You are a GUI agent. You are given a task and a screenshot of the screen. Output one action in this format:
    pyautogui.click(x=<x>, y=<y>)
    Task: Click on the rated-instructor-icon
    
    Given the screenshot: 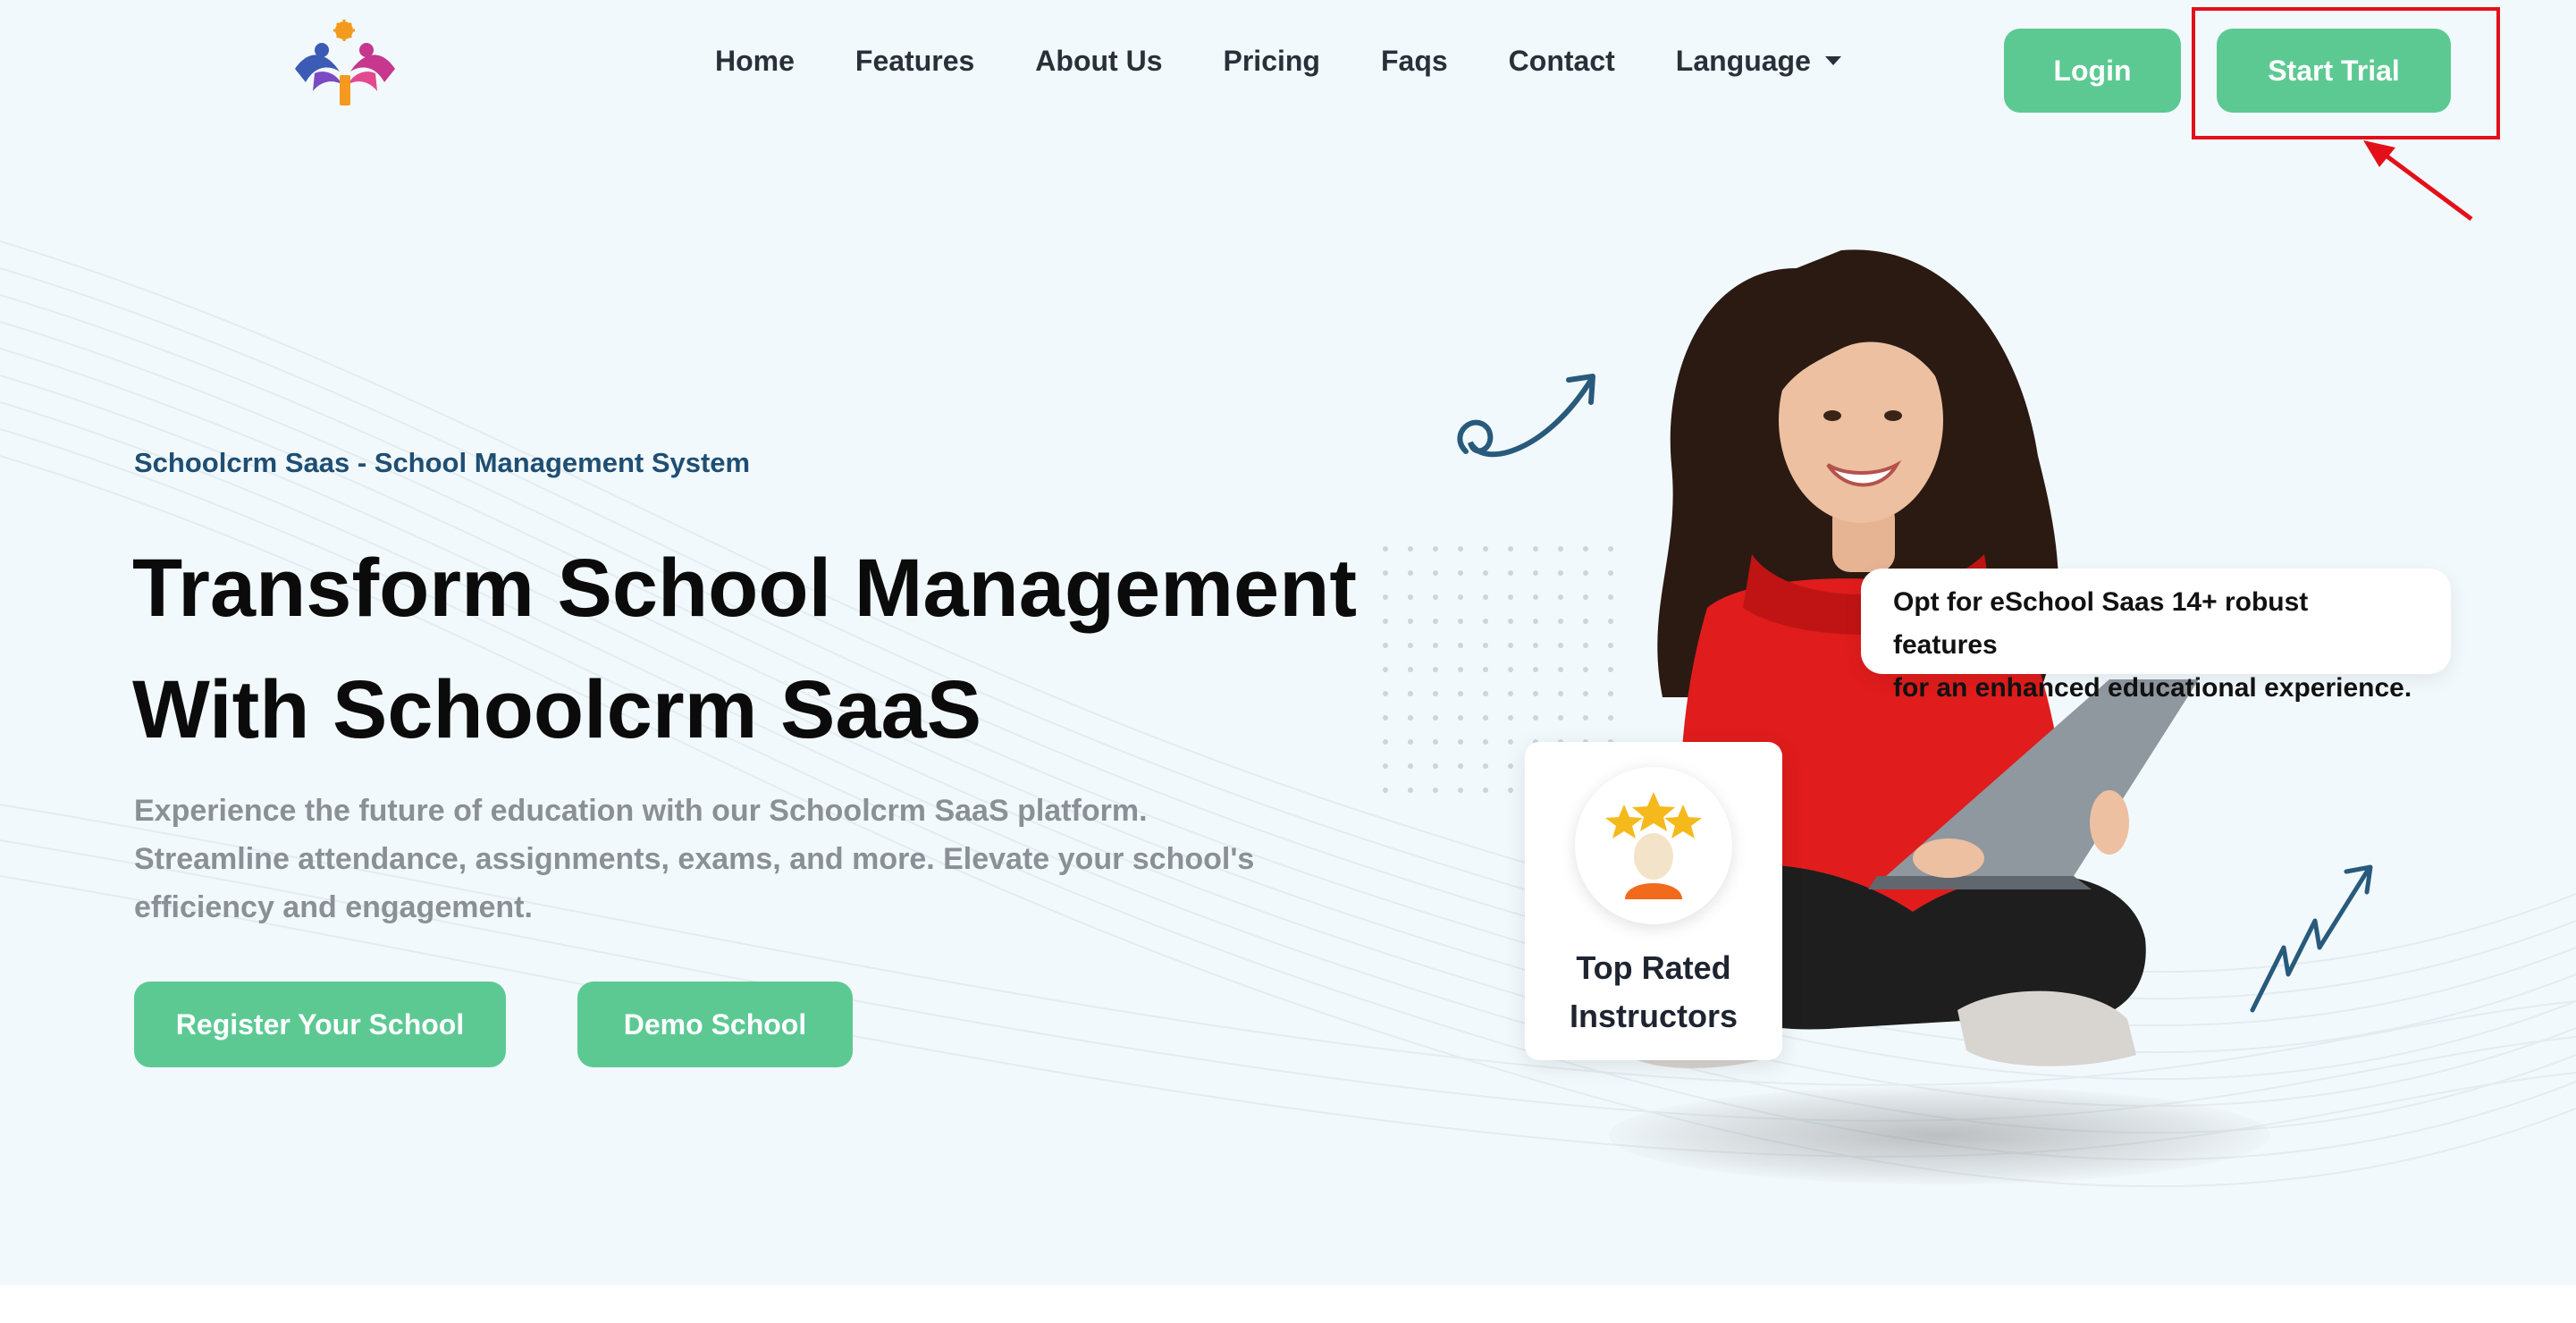 What is the action you would take?
    pyautogui.click(x=1654, y=846)
    